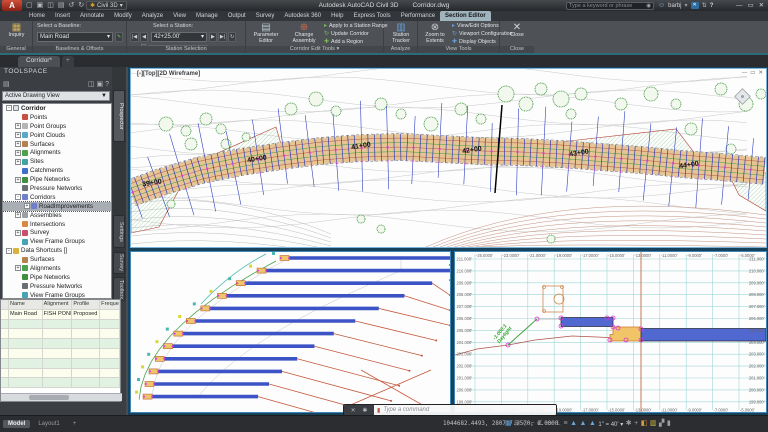 The image size is (768, 432). I want to click on sign-in-area: ☺ barbj ▾ ✕ ⇅ ?, so click(685, 5).